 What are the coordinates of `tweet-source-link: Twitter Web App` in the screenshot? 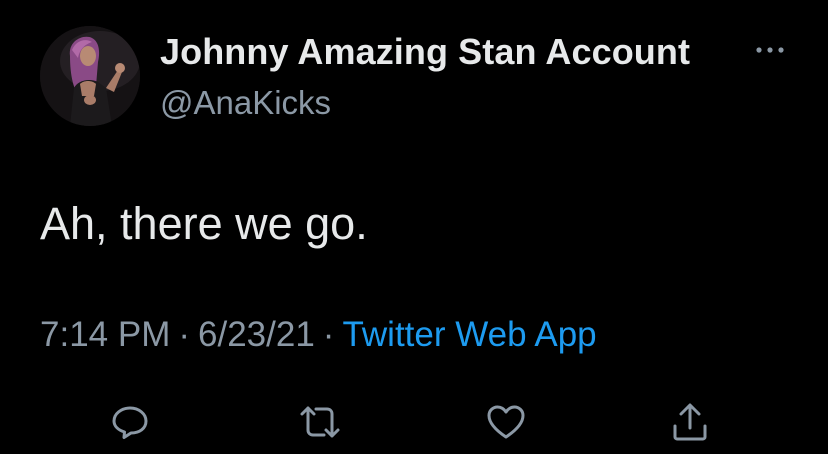 It's located at (469, 334).